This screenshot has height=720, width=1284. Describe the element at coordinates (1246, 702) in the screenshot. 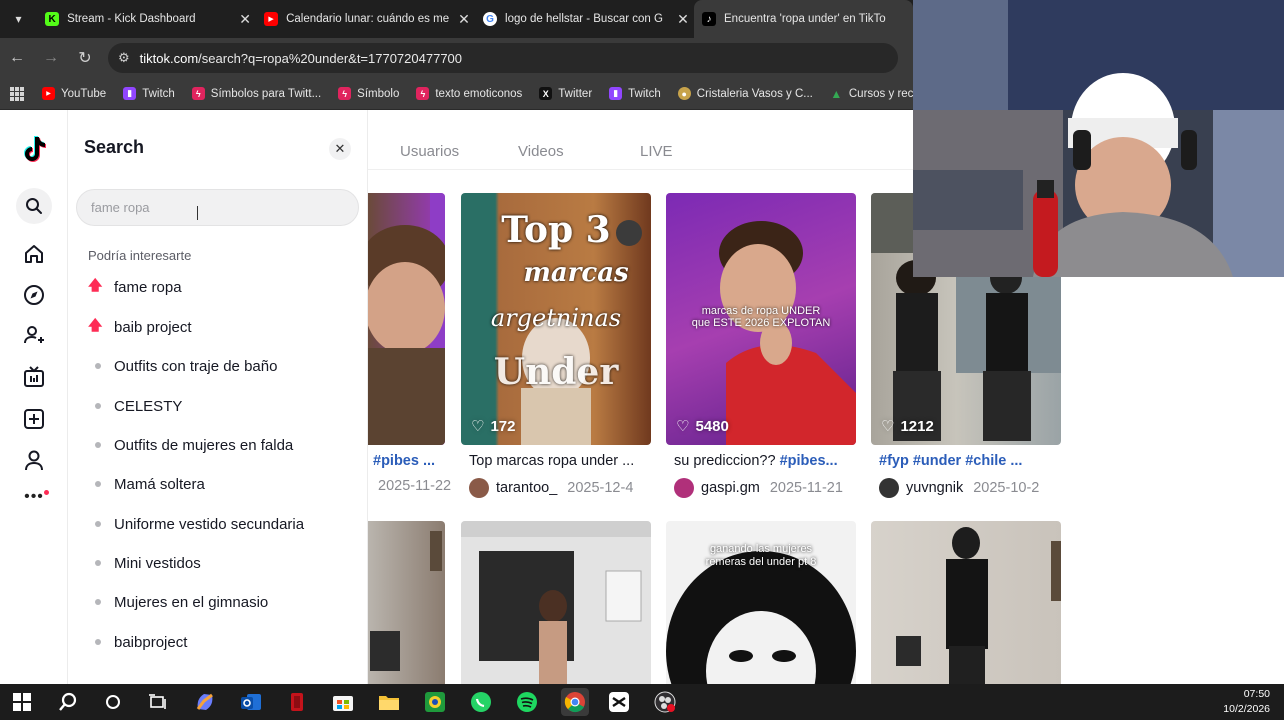

I see `system-clock: 07:50 10/2/2026` at that location.